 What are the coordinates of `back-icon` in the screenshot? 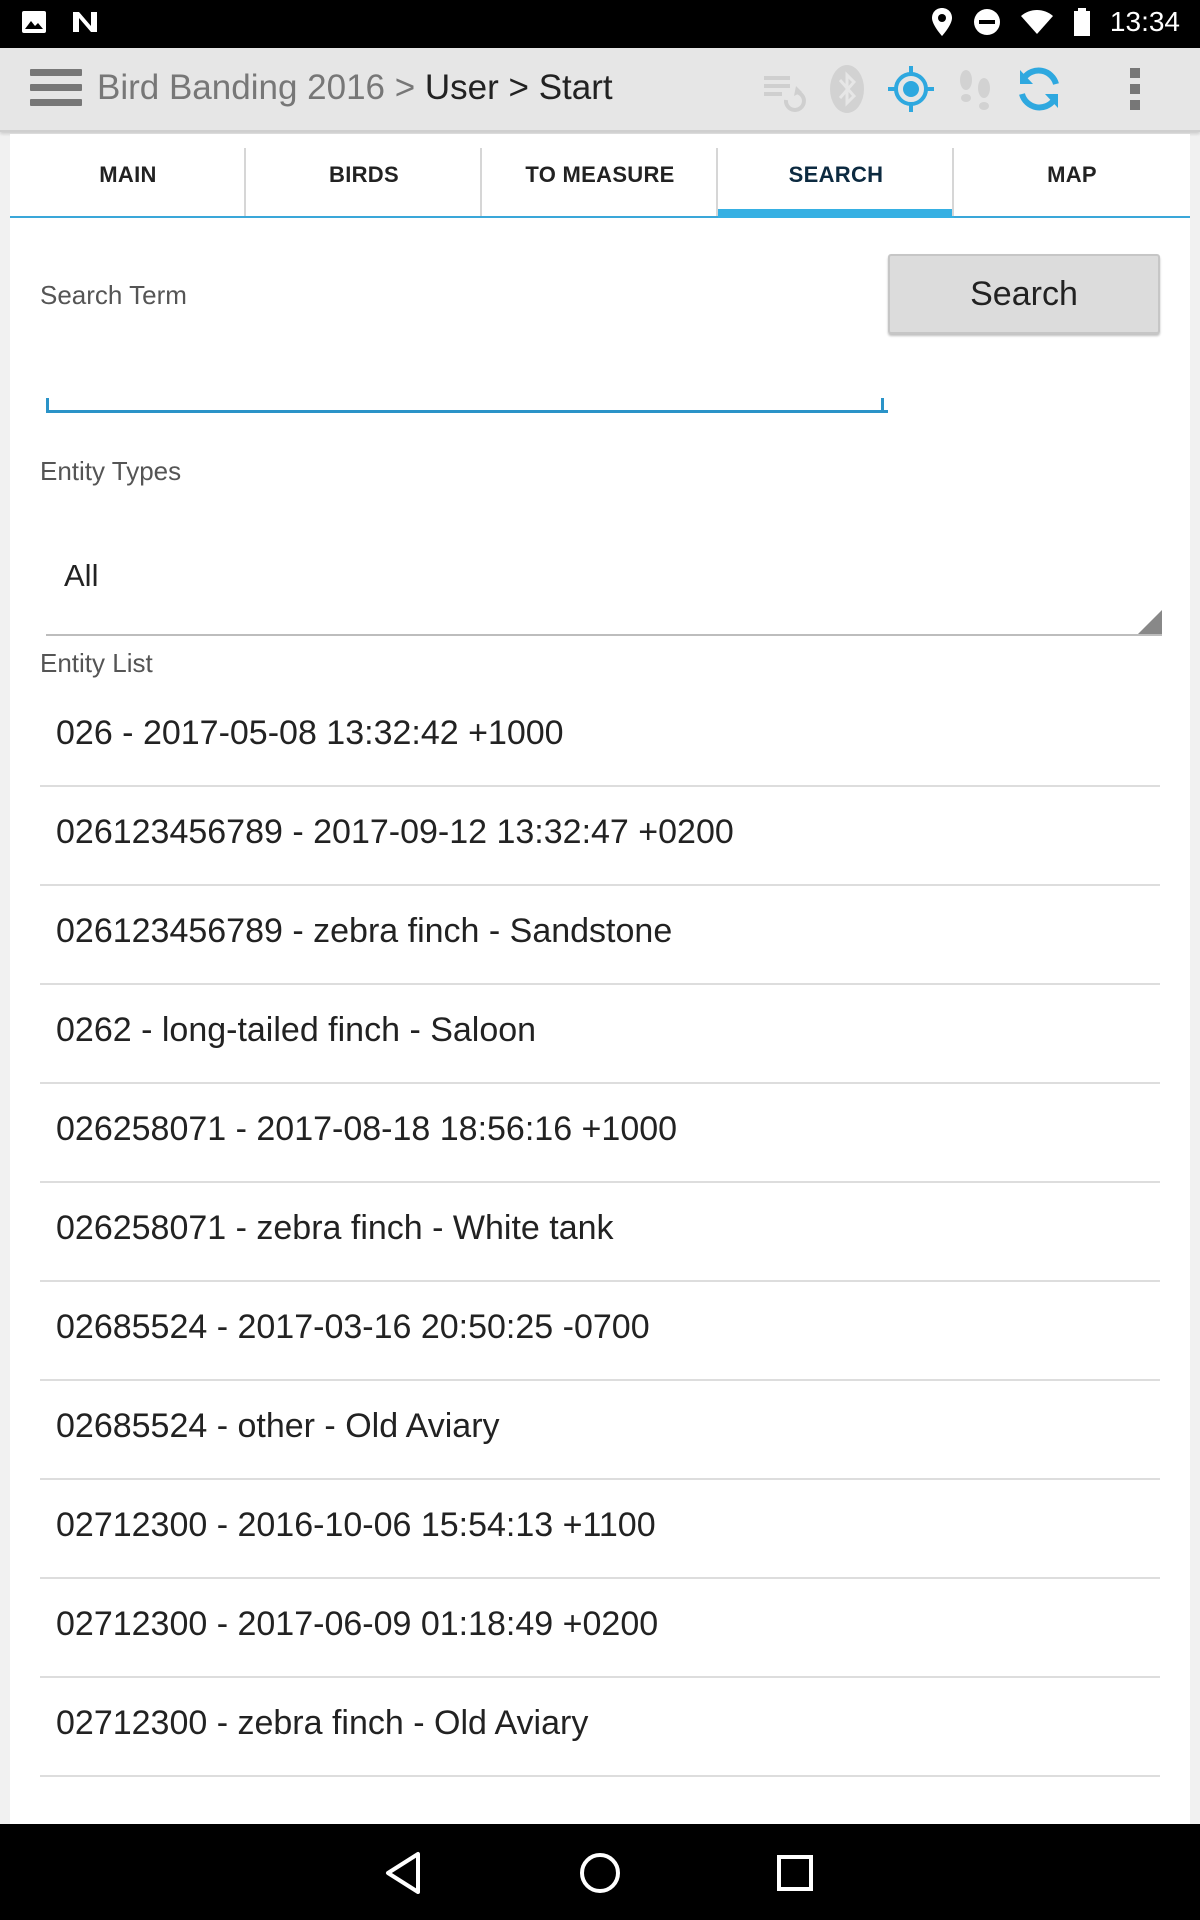 It's located at (405, 1873).